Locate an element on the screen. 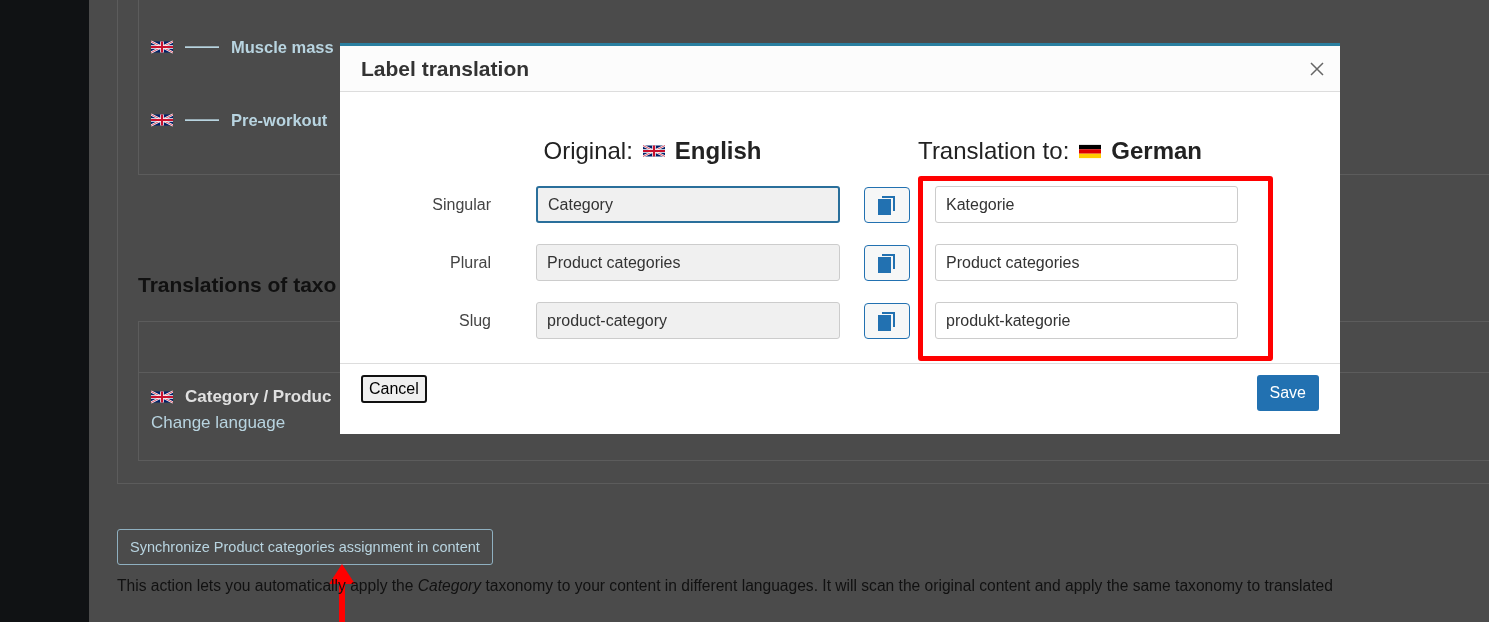 The height and width of the screenshot is (622, 1489). field-label: Singular is located at coordinates (461, 204).